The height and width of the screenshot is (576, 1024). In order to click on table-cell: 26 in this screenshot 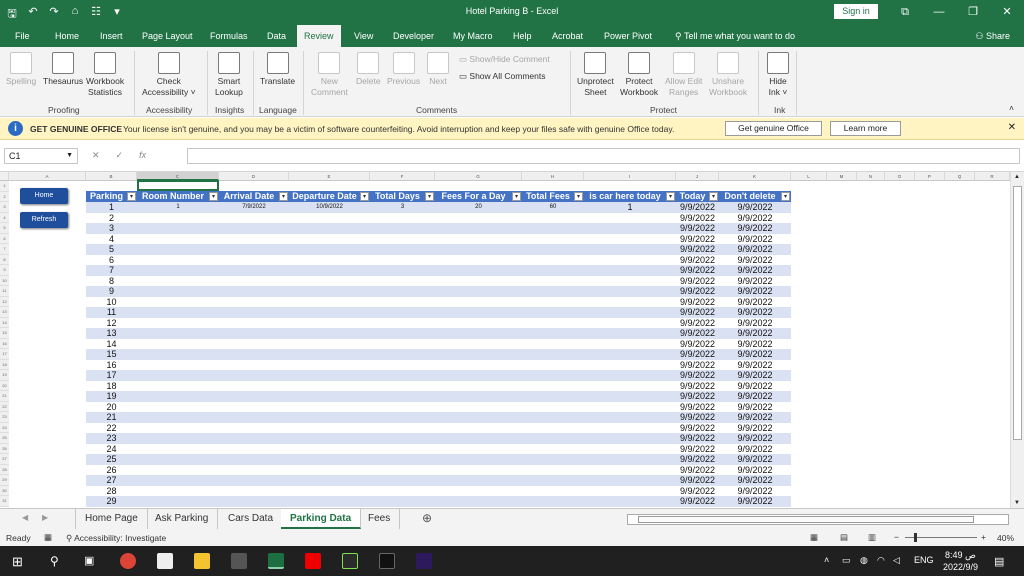, I will do `click(111, 470)`.